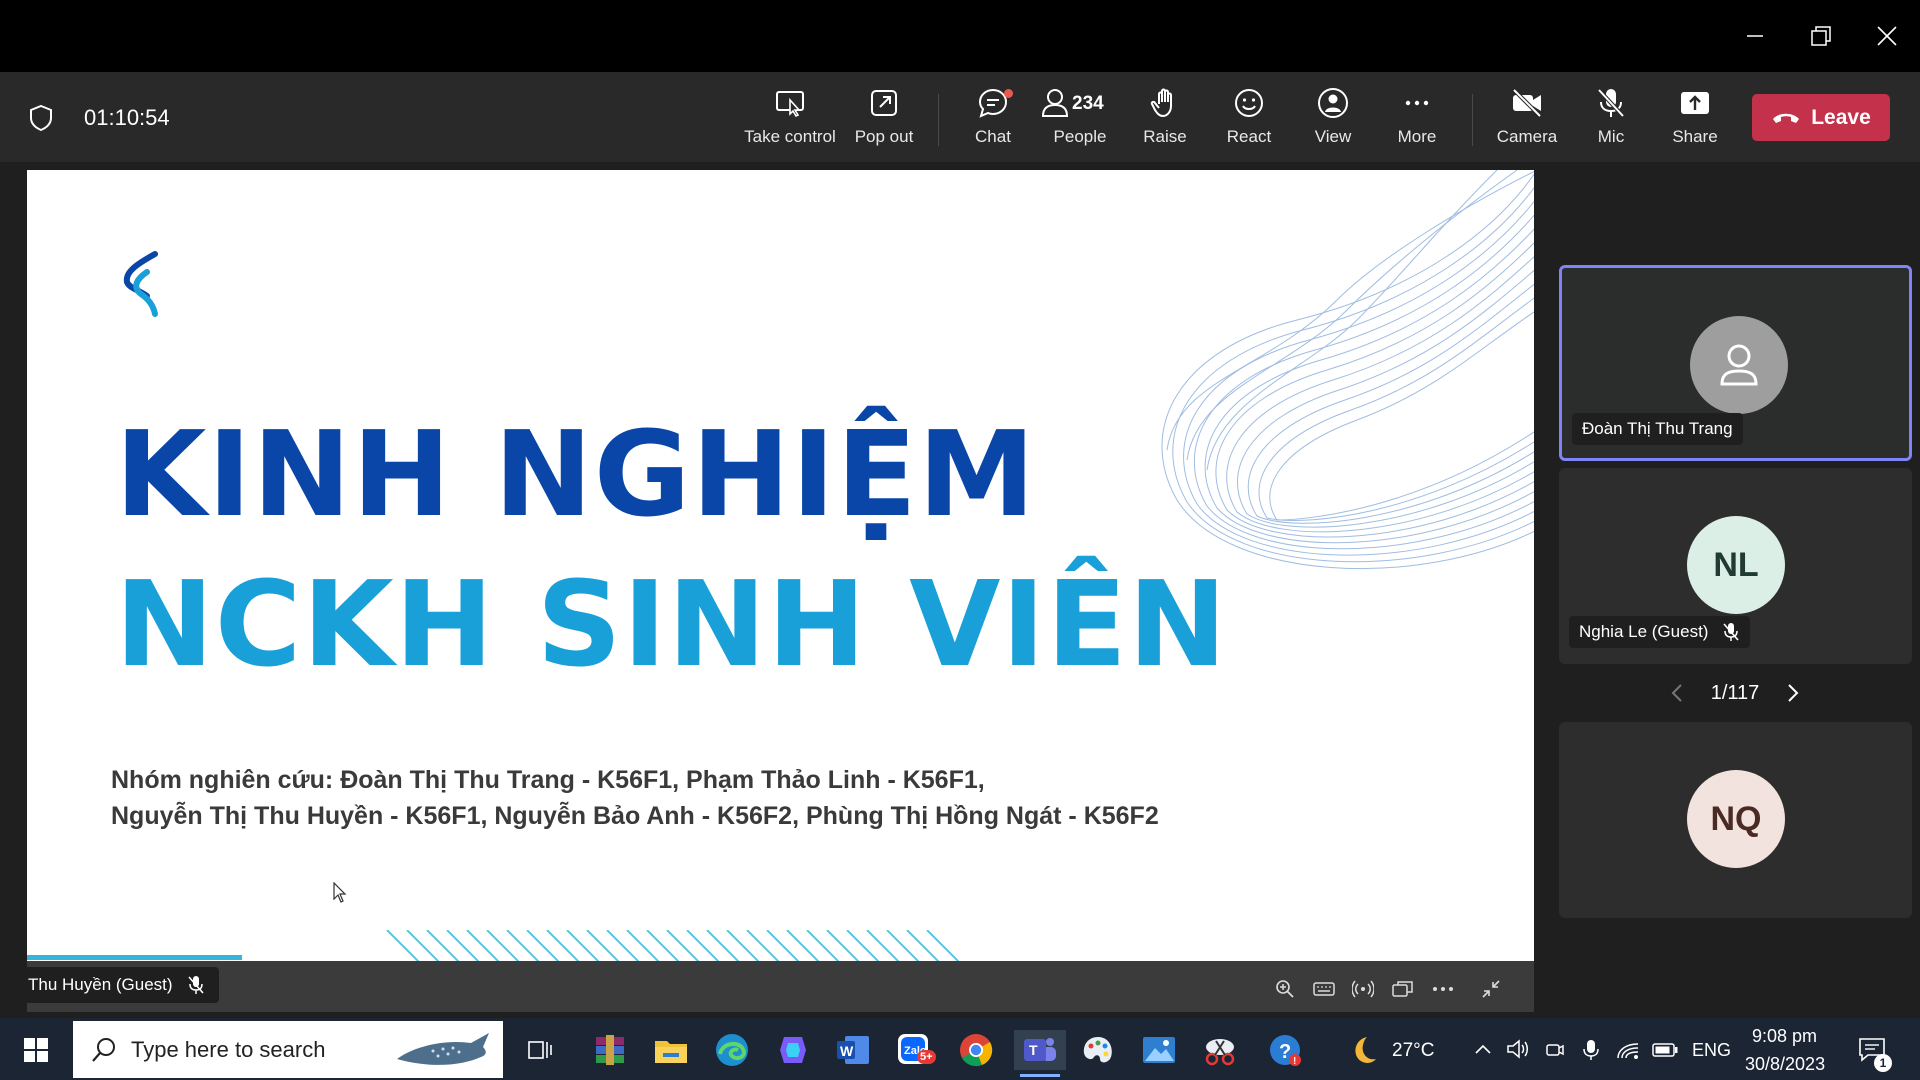  Describe the element at coordinates (960, 36) in the screenshot. I see `window-title-bar` at that location.